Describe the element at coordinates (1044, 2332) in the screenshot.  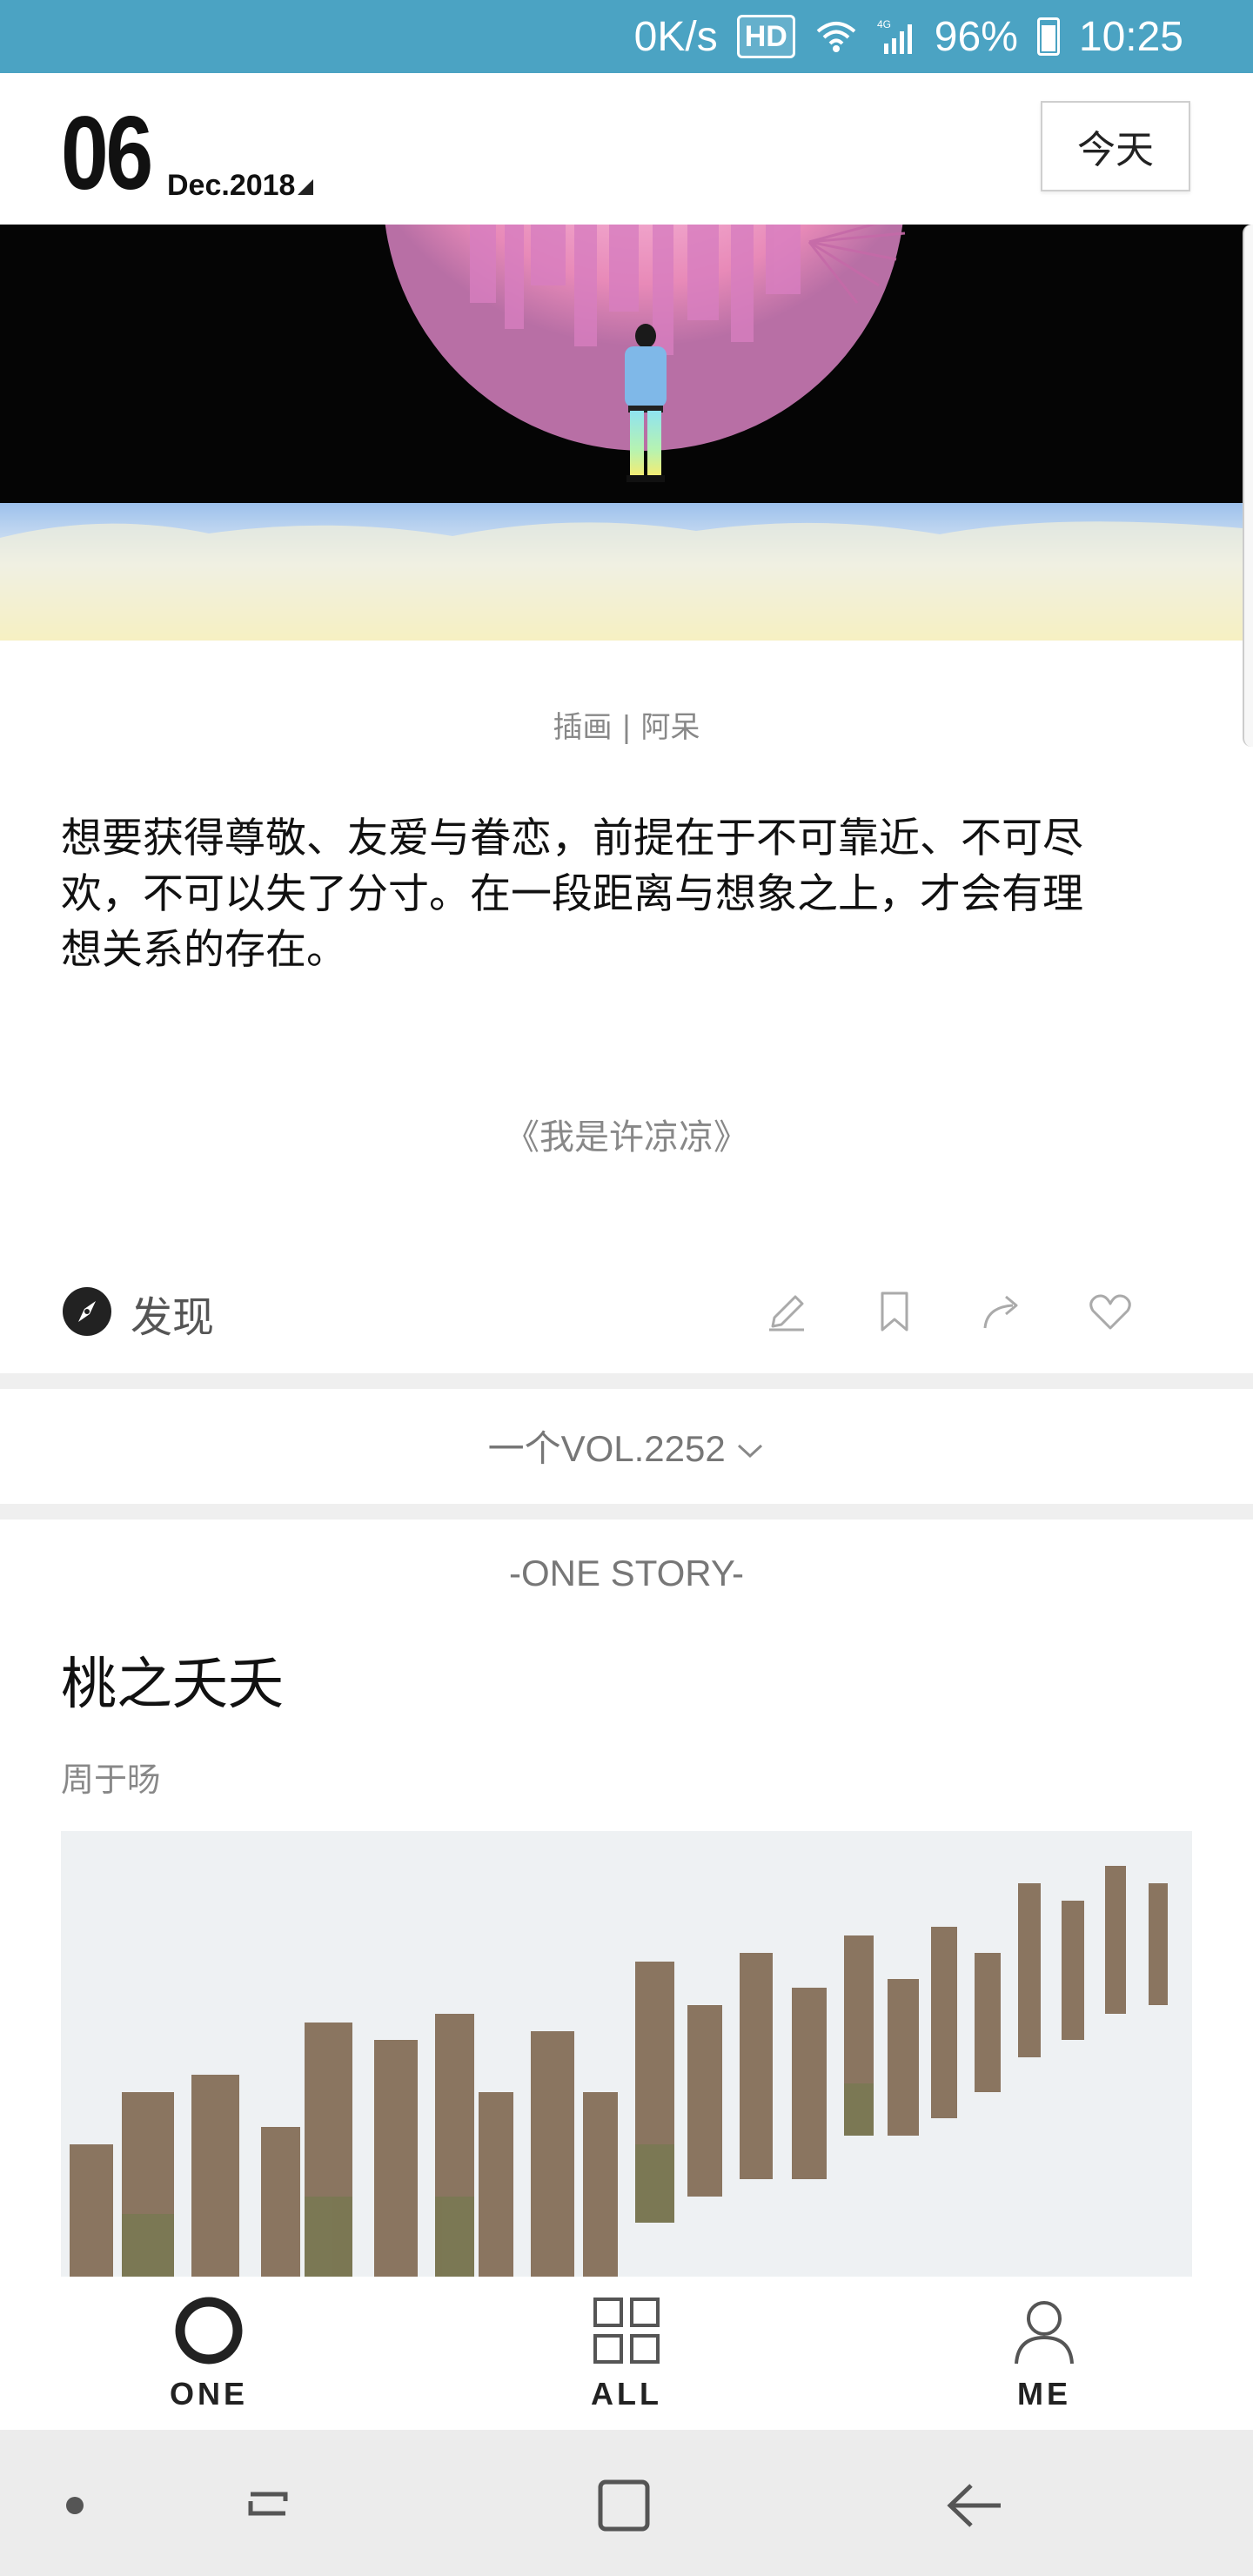
I see `person-icon` at that location.